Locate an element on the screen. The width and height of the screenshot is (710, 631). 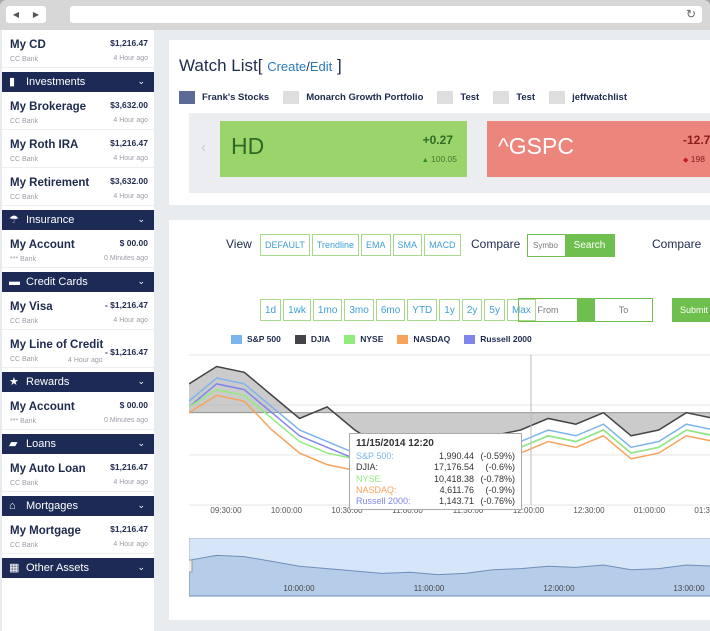
x-tick-label: 12:30:00 is located at coordinates (589, 510).